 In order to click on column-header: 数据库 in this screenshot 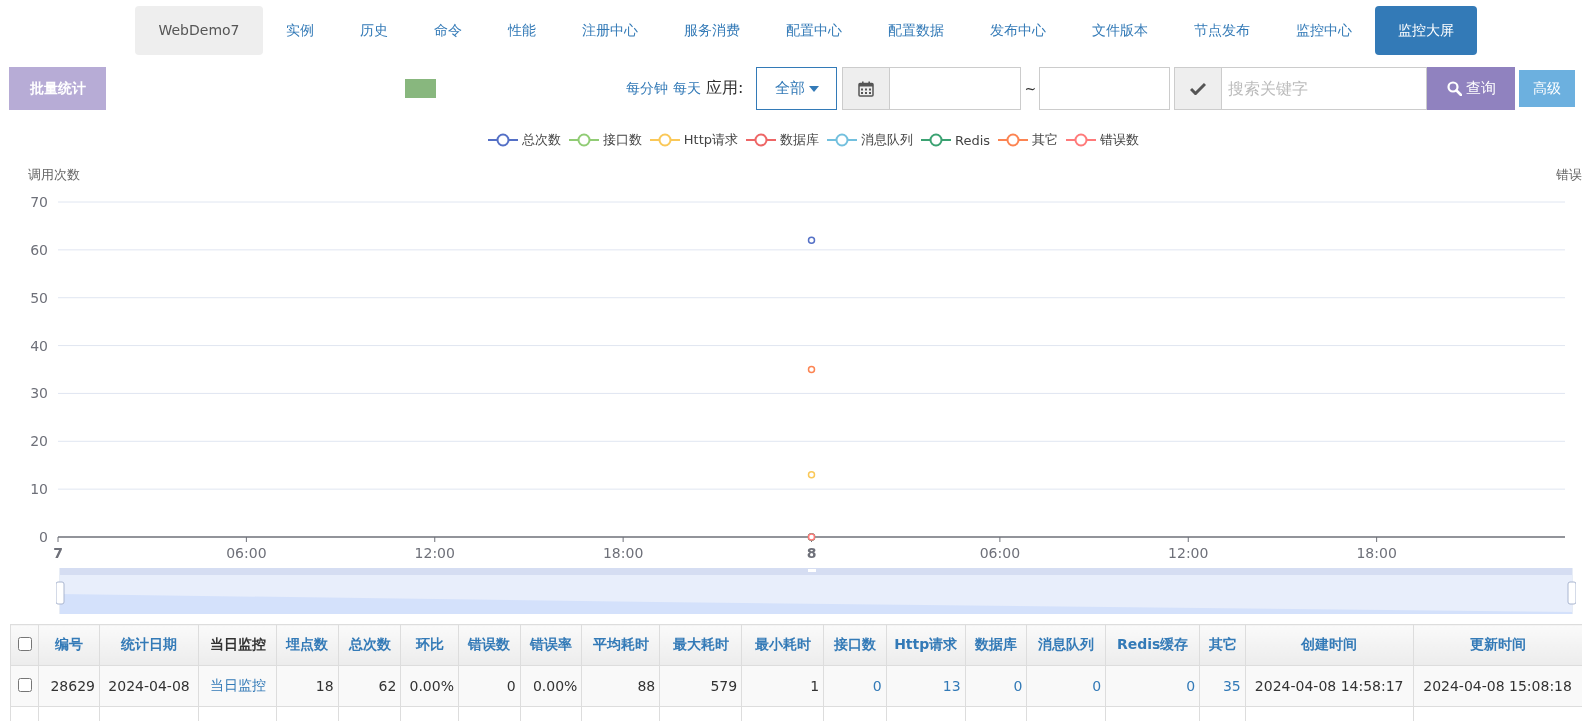, I will do `click(996, 645)`.